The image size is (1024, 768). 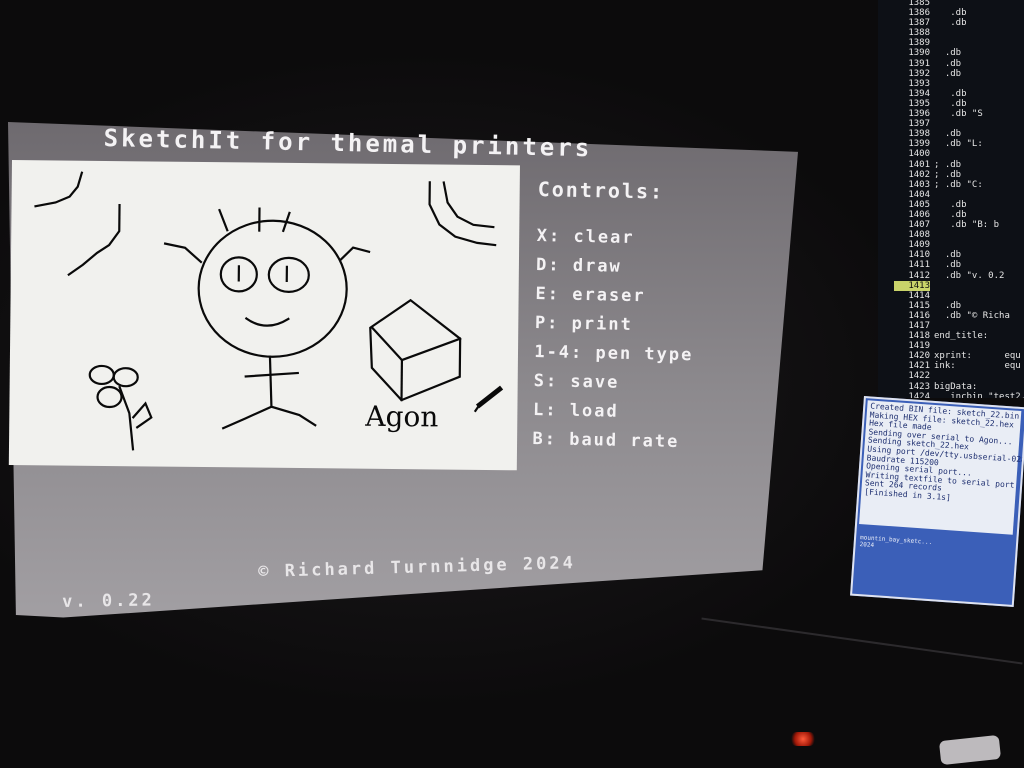 What do you see at coordinates (919, 225) in the screenshot?
I see `line-number: 1407` at bounding box center [919, 225].